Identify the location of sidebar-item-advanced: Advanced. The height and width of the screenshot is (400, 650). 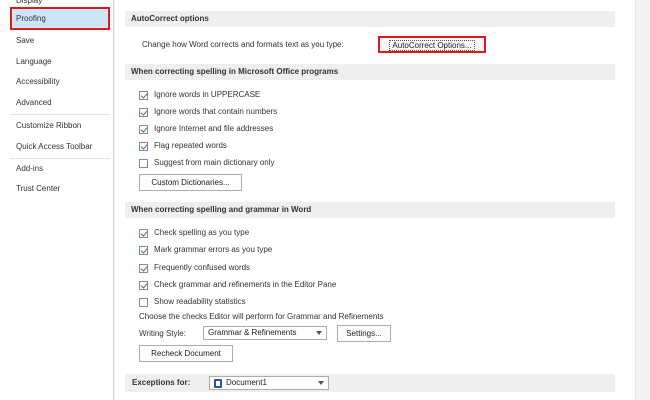
(34, 103).